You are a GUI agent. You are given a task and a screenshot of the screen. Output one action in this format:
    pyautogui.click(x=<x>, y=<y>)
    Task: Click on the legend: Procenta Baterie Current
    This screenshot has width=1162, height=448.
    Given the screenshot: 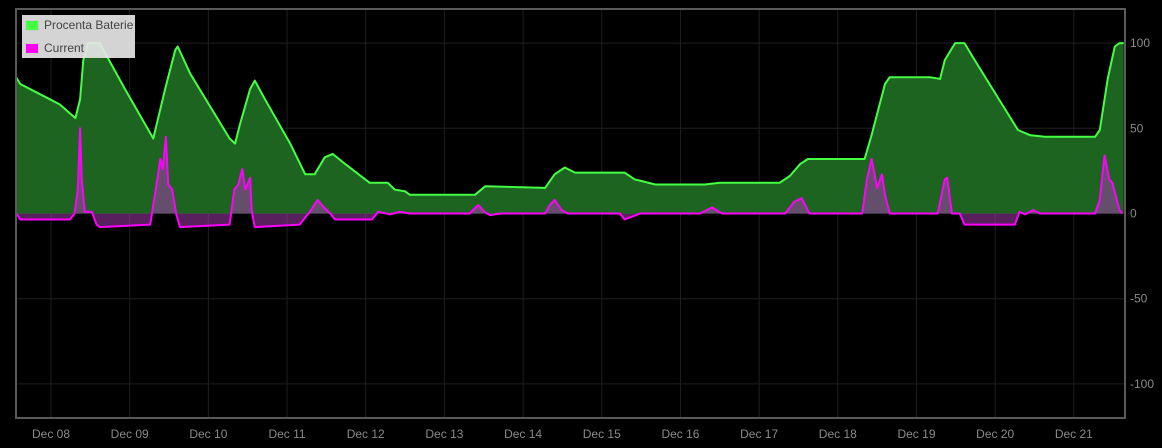 What is the action you would take?
    pyautogui.click(x=78, y=36)
    